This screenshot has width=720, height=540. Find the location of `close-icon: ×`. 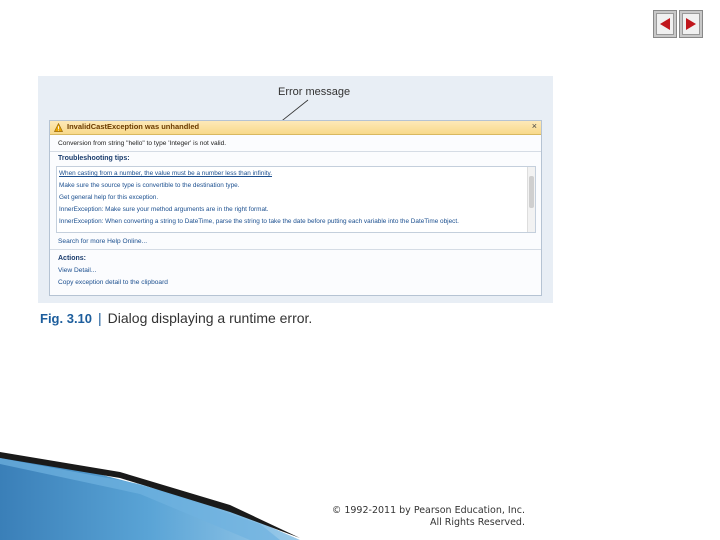

close-icon: × is located at coordinates (534, 126).